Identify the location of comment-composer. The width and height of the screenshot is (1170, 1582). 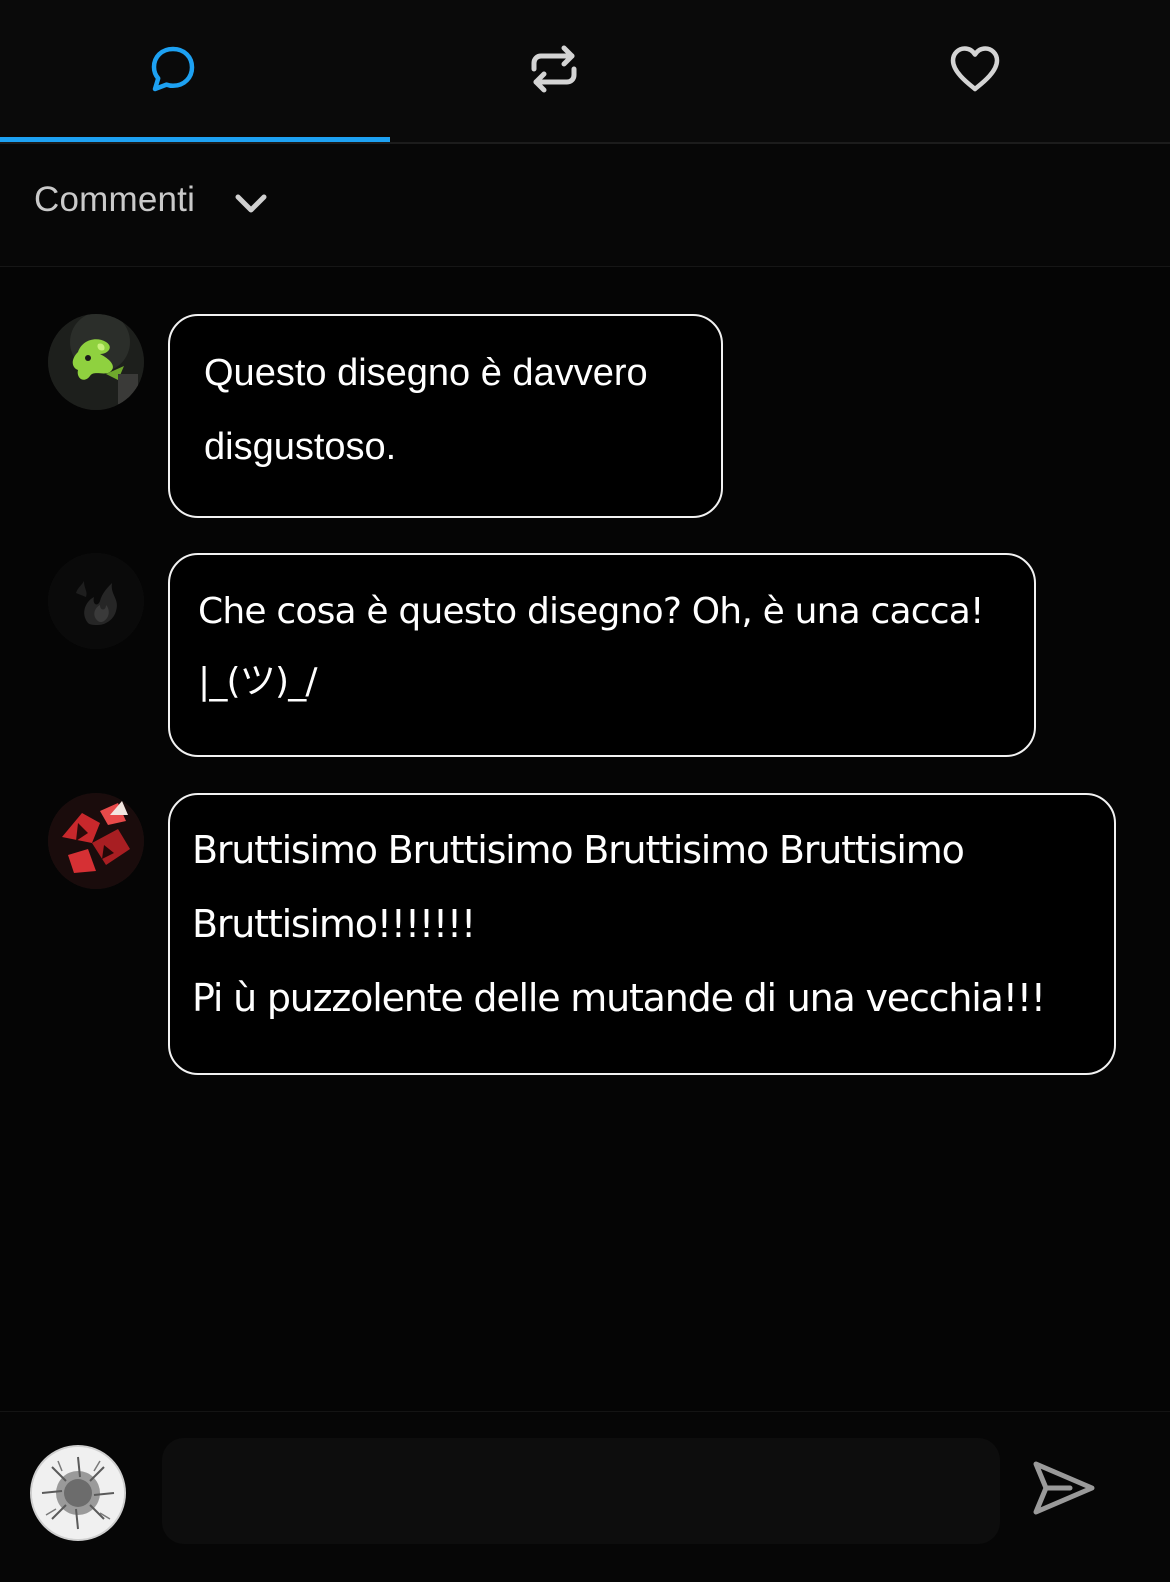
(585, 1496).